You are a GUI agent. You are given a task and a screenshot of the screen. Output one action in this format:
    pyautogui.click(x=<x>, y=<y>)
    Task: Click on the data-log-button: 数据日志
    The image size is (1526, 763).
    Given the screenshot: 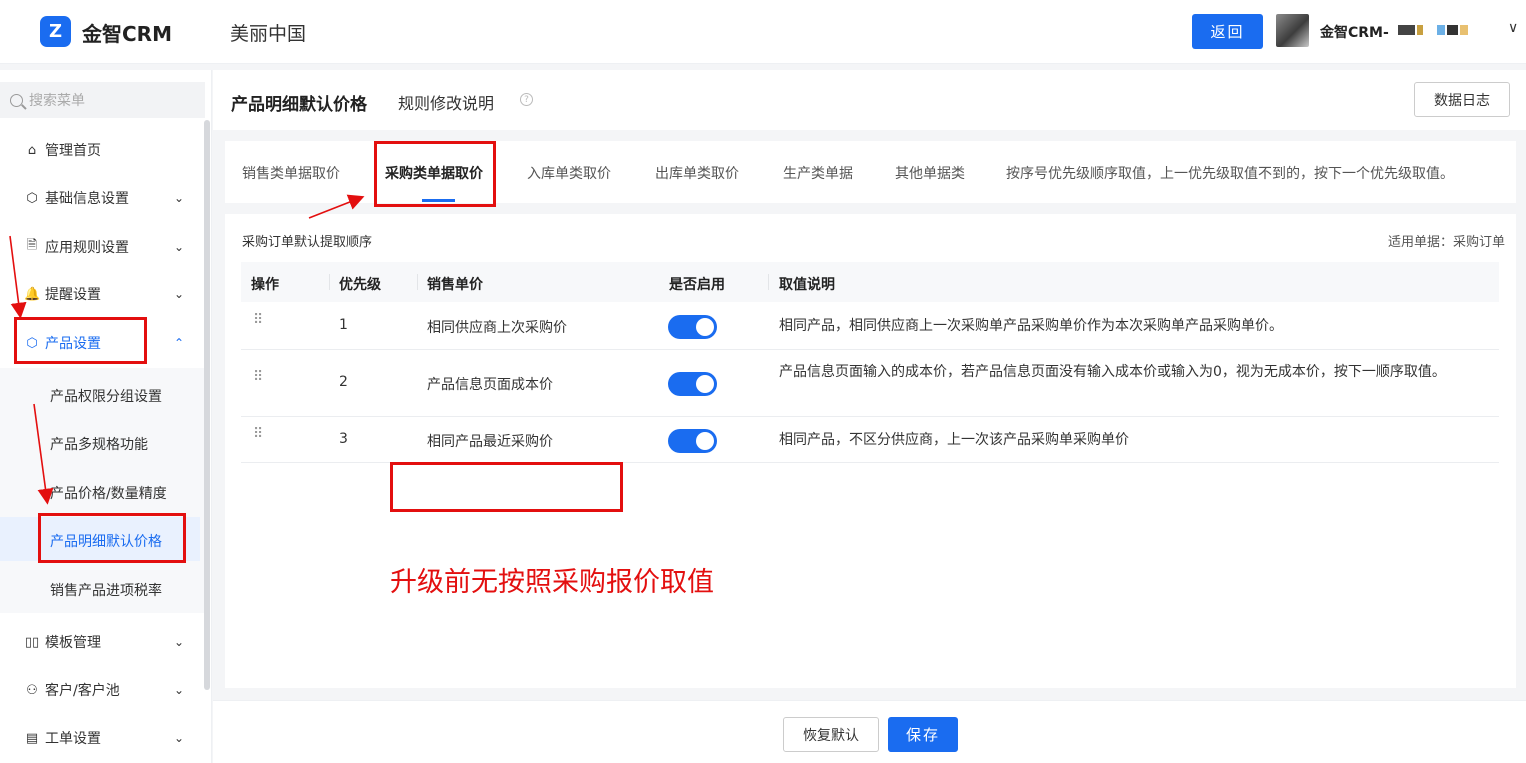 What is the action you would take?
    pyautogui.click(x=1462, y=99)
    